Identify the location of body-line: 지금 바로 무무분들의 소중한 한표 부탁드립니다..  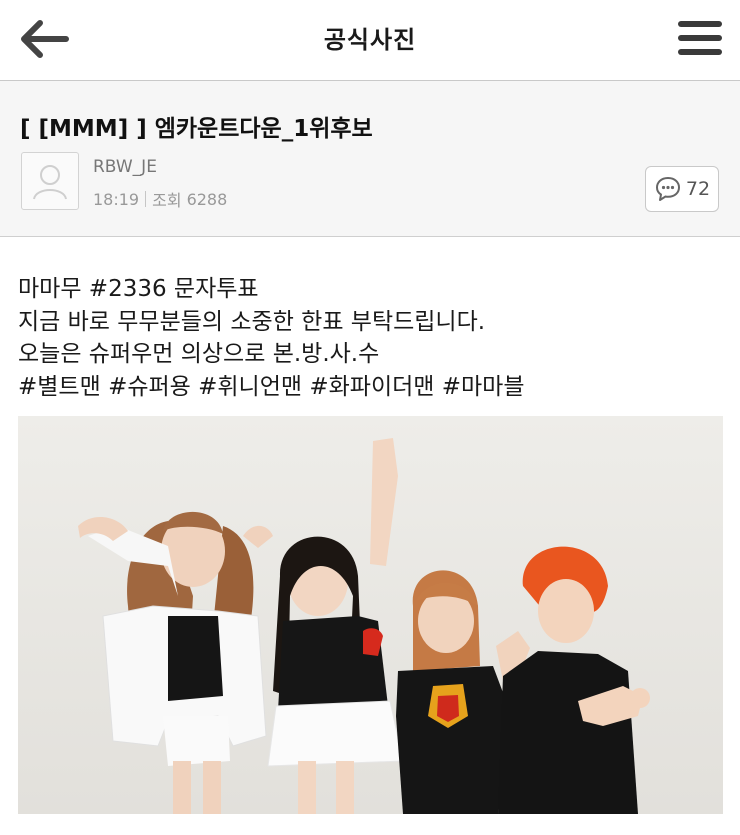
(252, 321).